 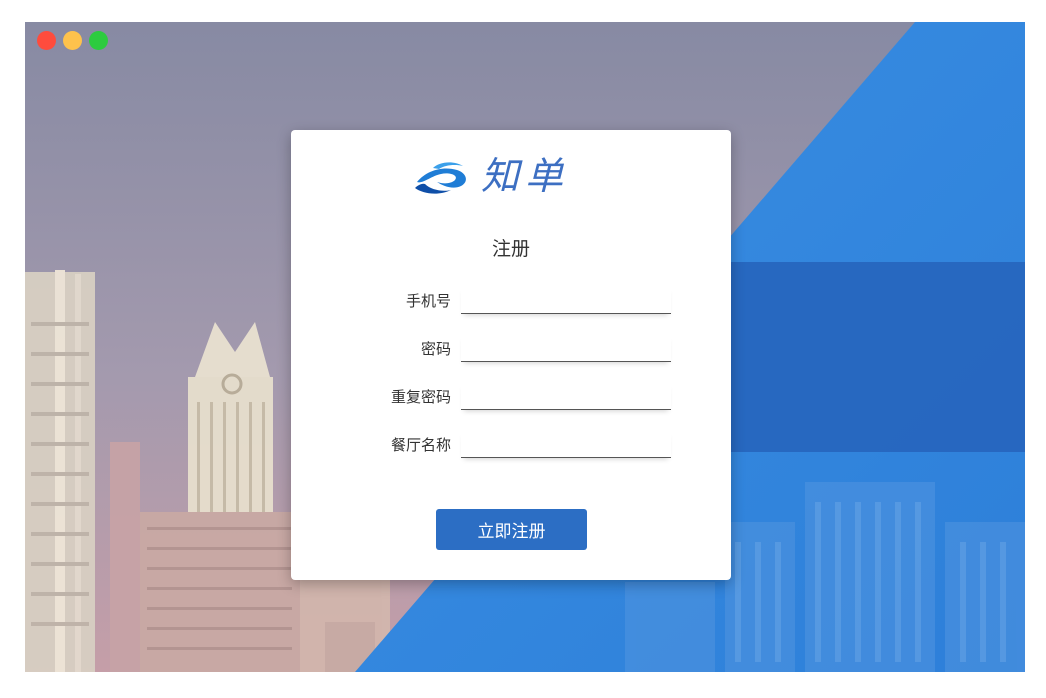 What do you see at coordinates (566, 300) in the screenshot?
I see `phone-input` at bounding box center [566, 300].